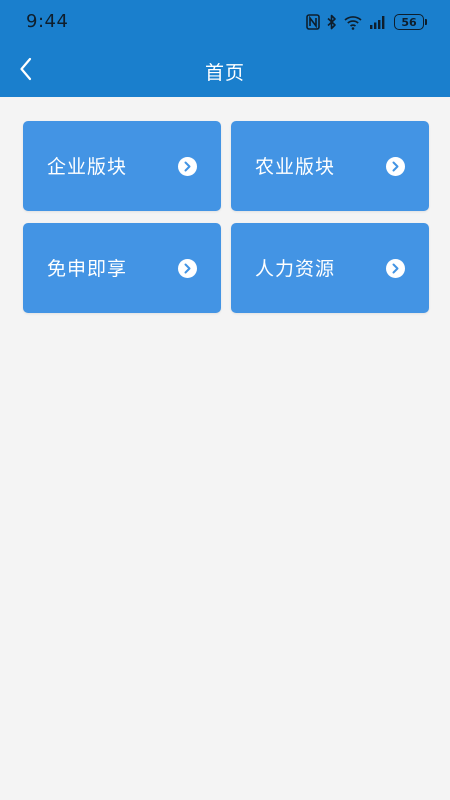  I want to click on battery-icon: 56, so click(410, 22).